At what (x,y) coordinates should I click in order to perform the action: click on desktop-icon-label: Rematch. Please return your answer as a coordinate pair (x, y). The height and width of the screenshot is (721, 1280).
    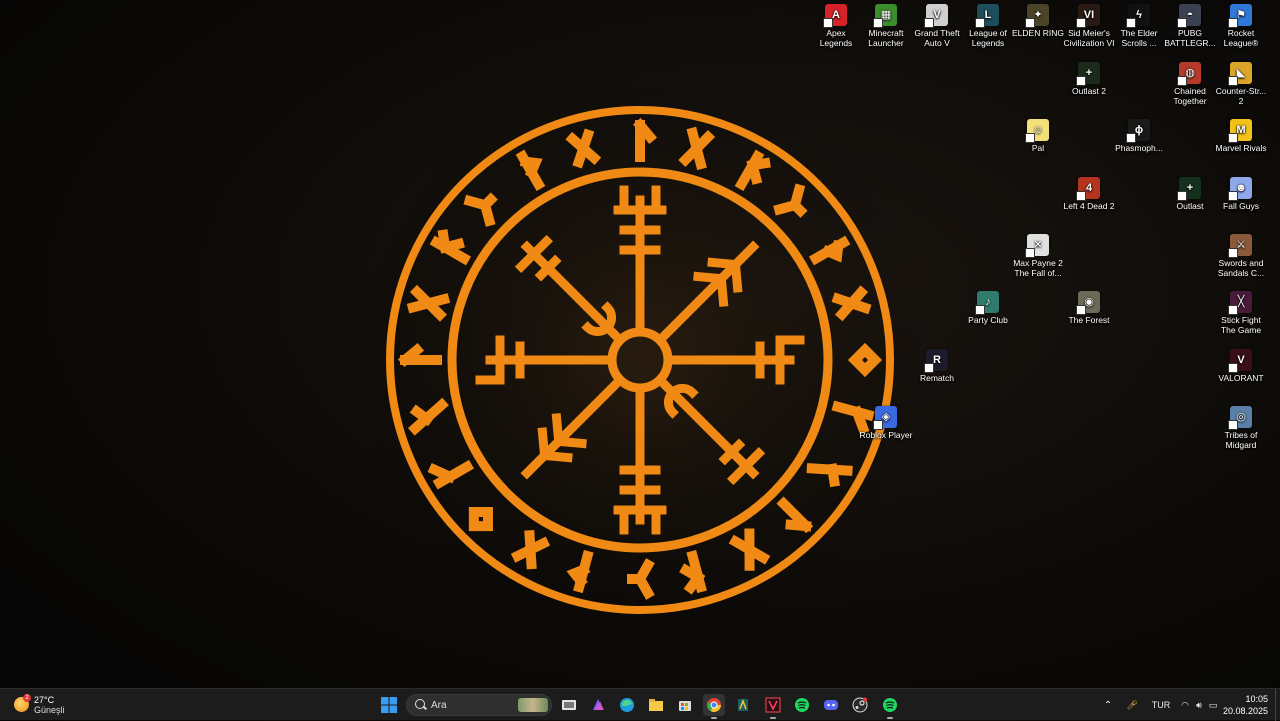
    Looking at the image, I should click on (936, 378).